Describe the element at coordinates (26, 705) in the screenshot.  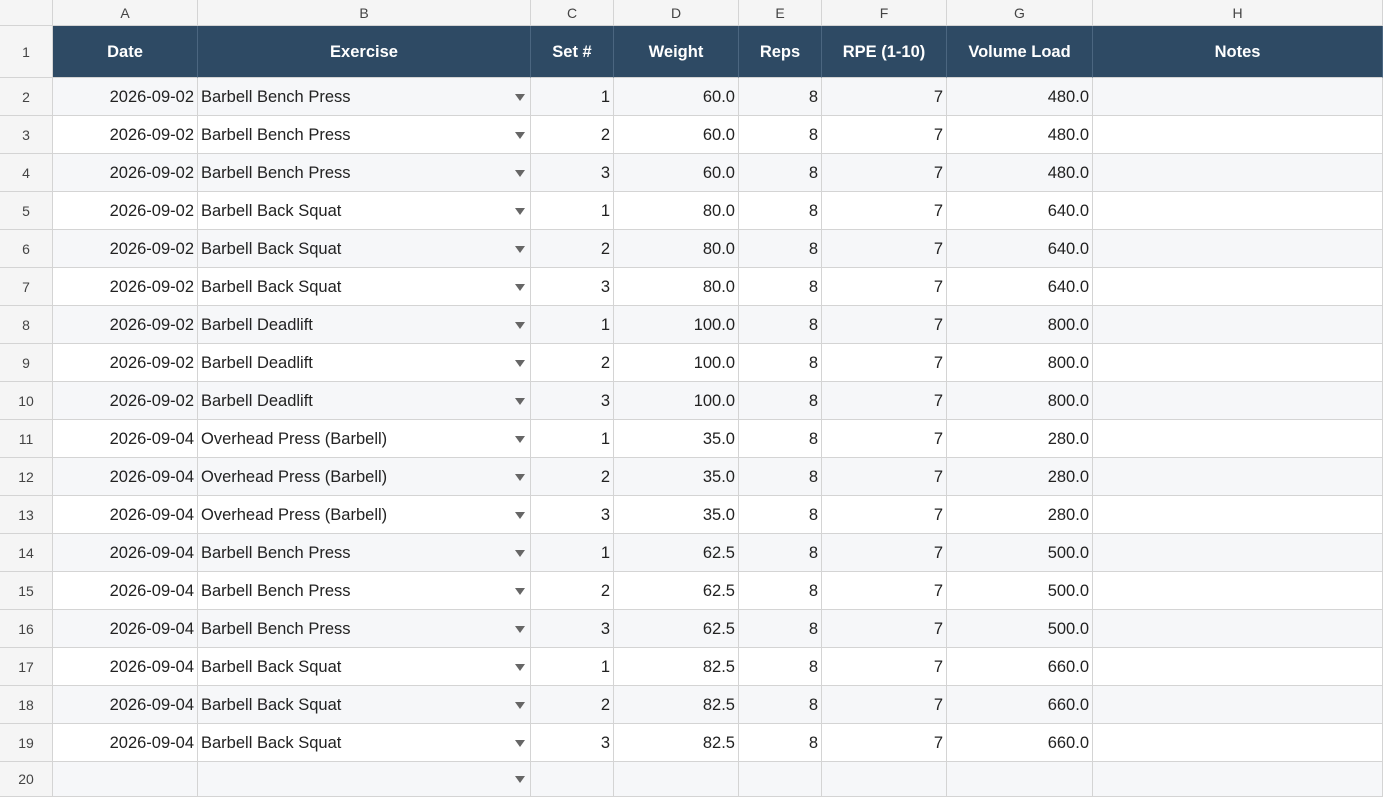
I see `row-header-18: 18` at that location.